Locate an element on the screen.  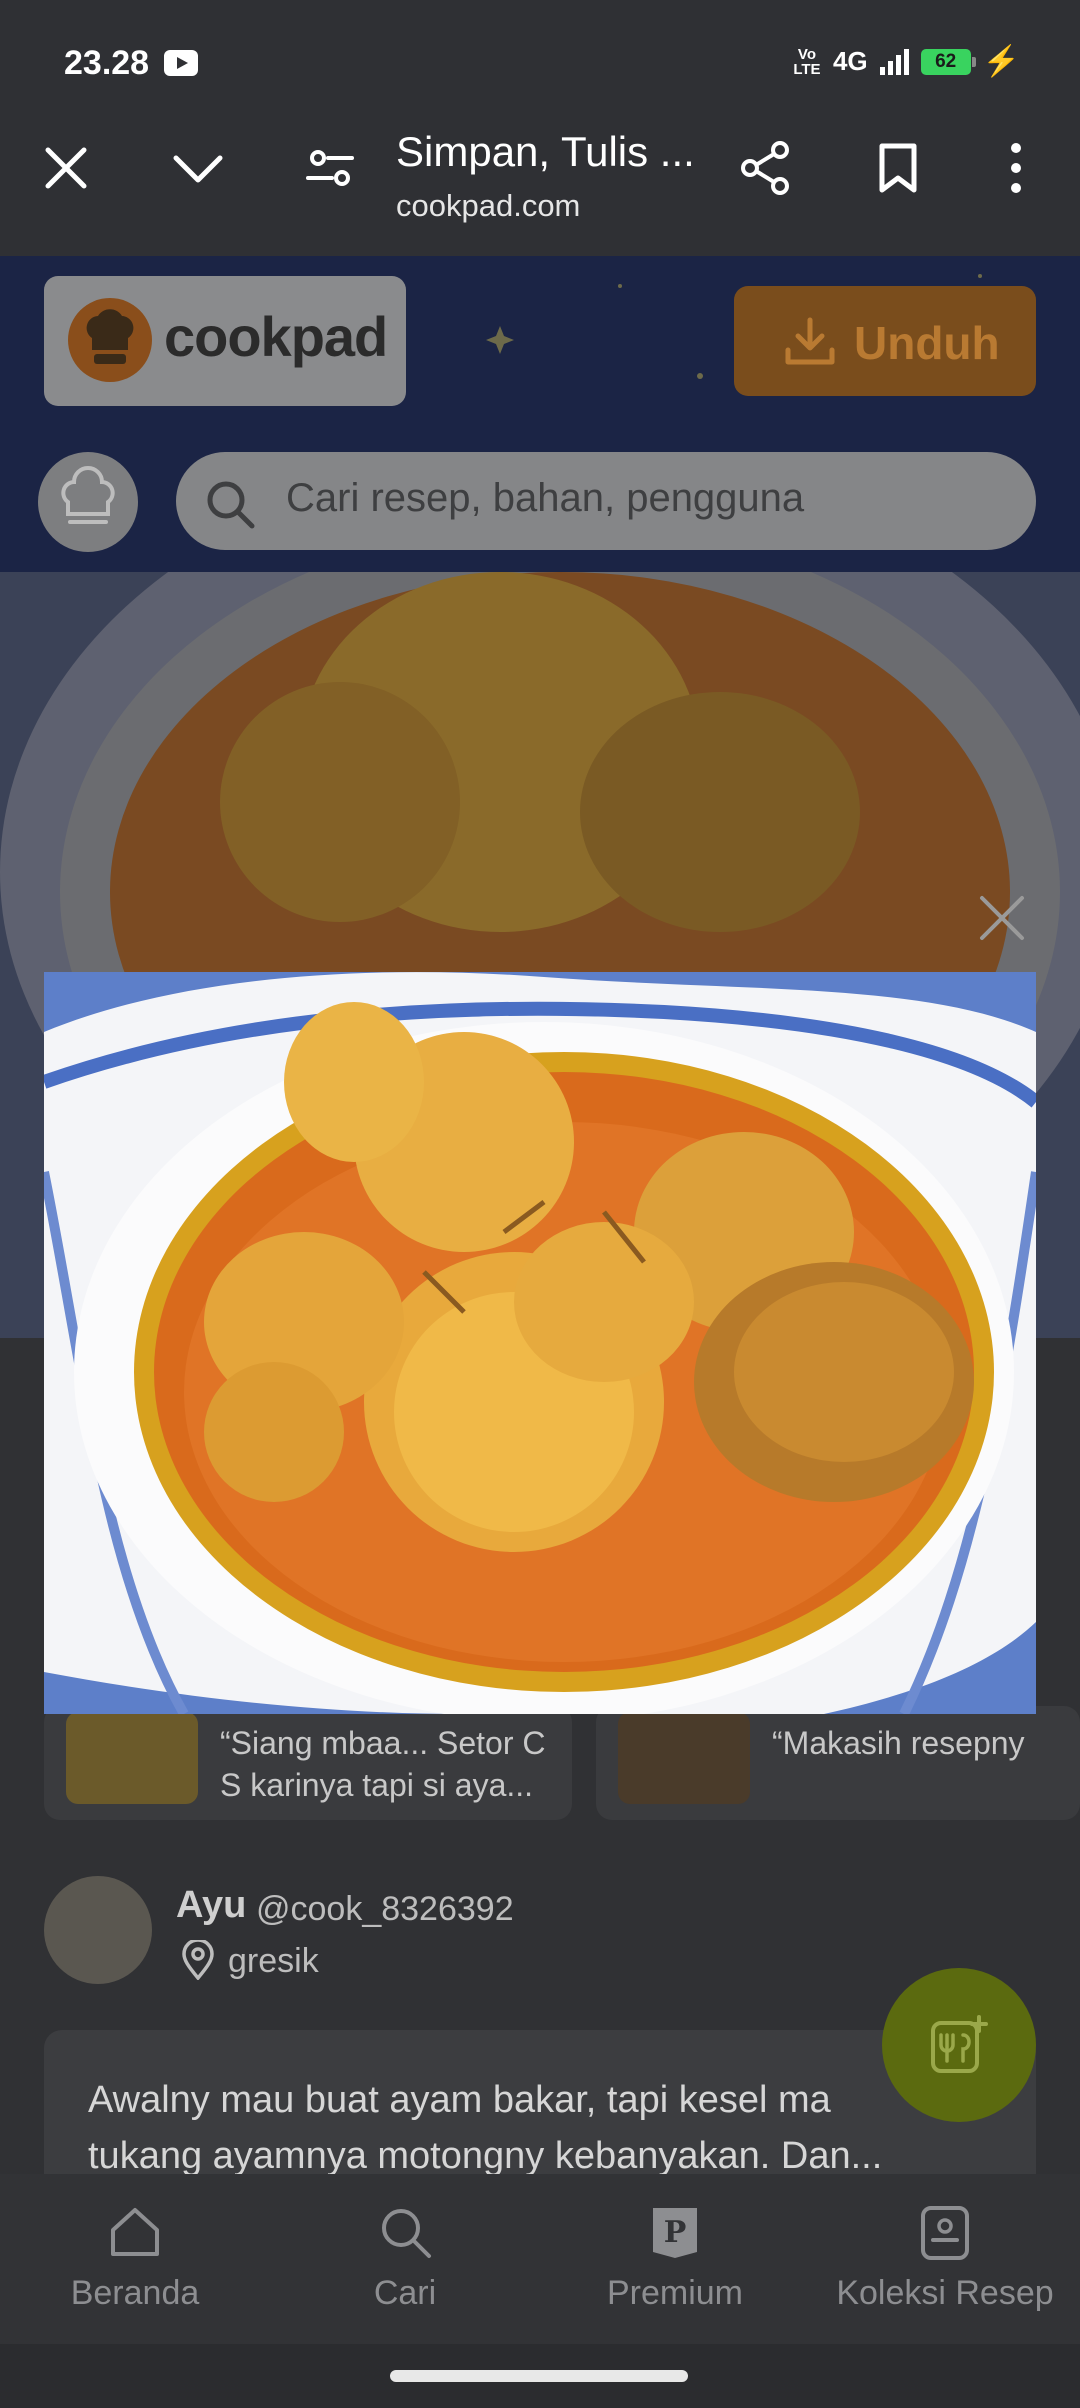
author-avatar is located at coordinates (98, 1930).